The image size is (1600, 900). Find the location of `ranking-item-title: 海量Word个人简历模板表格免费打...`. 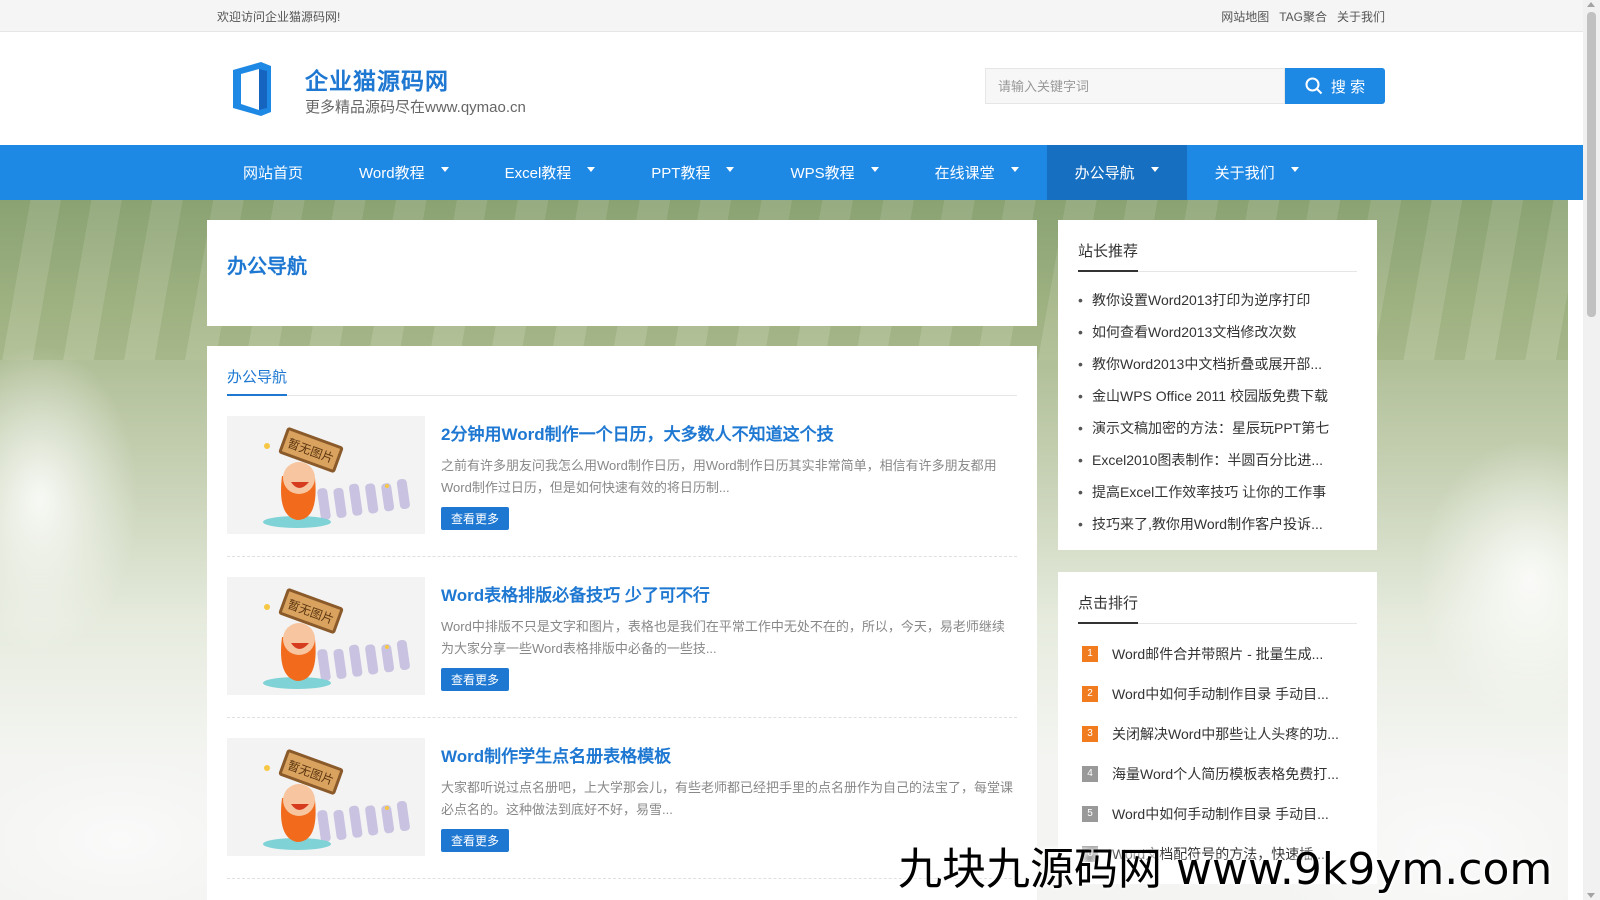

ranking-item-title: 海量Word个人简历模板表格免费打... is located at coordinates (1225, 774).